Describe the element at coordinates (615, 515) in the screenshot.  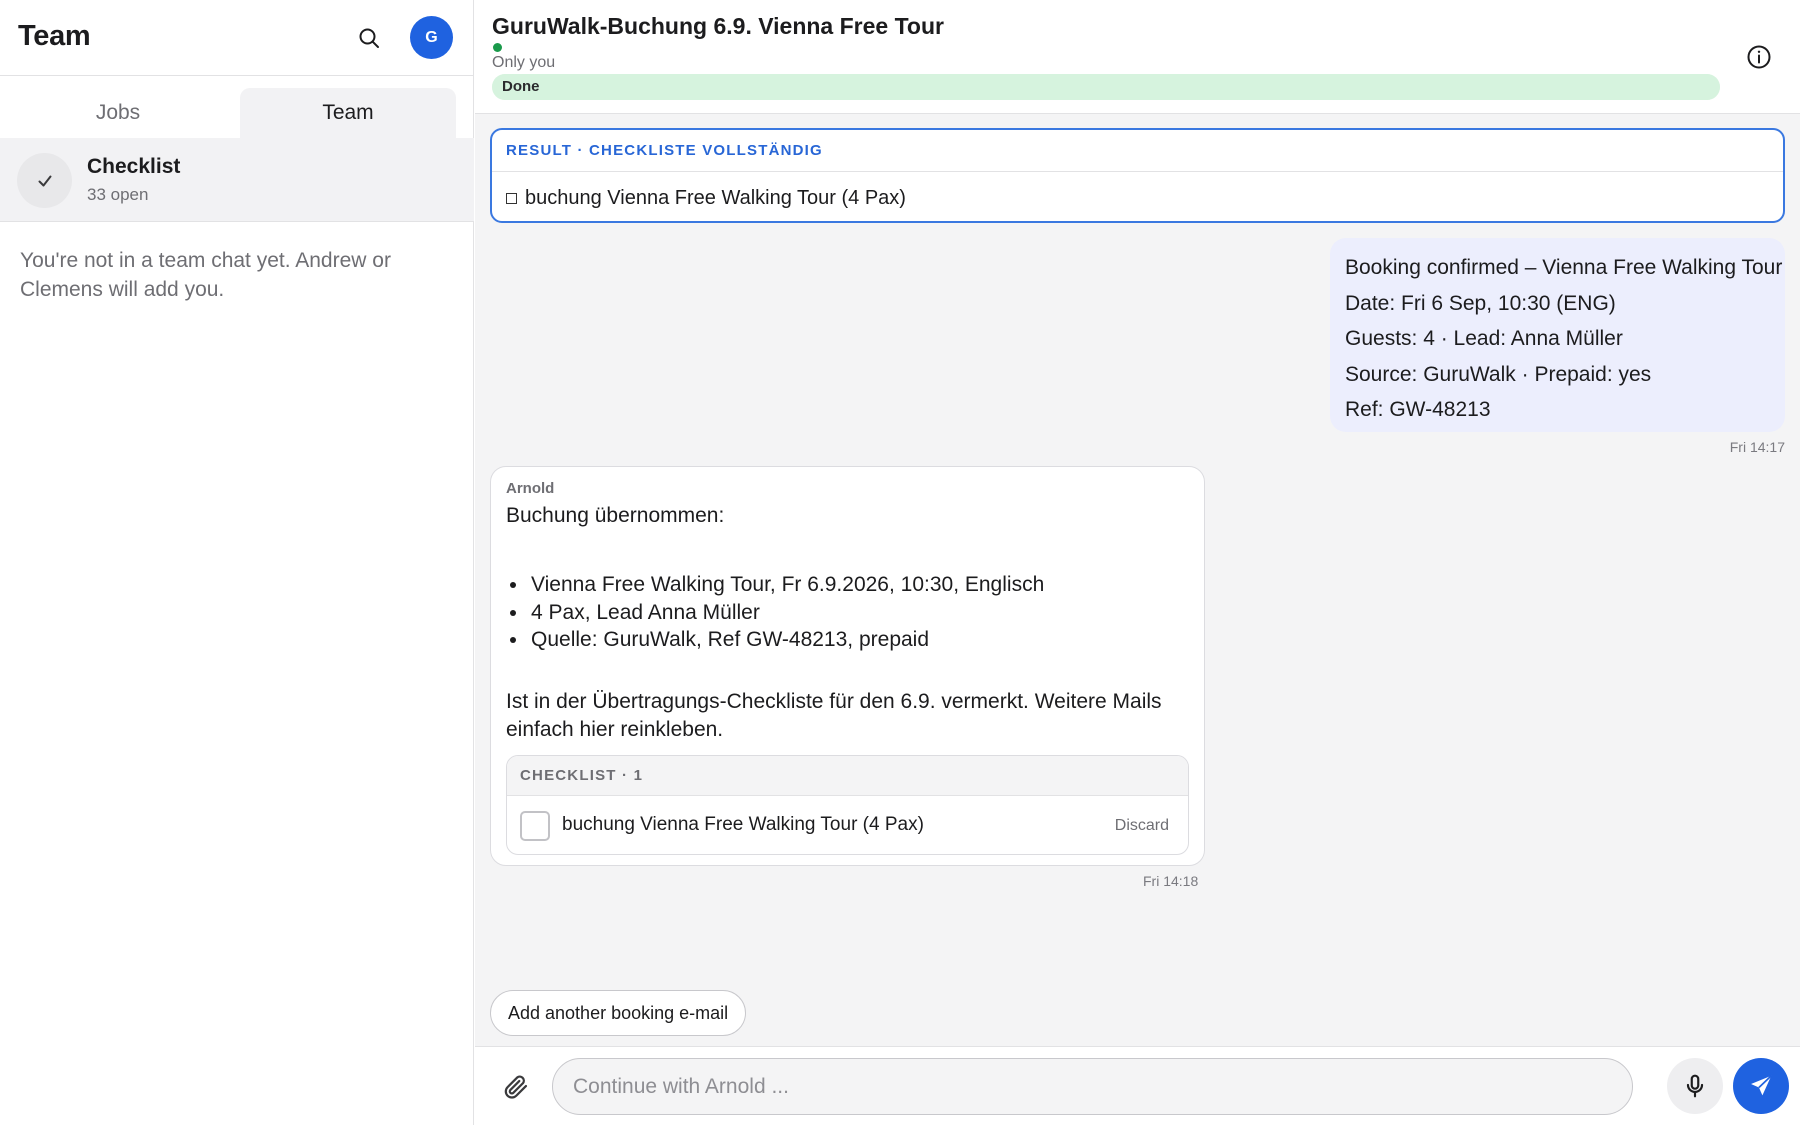
I see `bot-message-intro: Buchung übernommen:` at that location.